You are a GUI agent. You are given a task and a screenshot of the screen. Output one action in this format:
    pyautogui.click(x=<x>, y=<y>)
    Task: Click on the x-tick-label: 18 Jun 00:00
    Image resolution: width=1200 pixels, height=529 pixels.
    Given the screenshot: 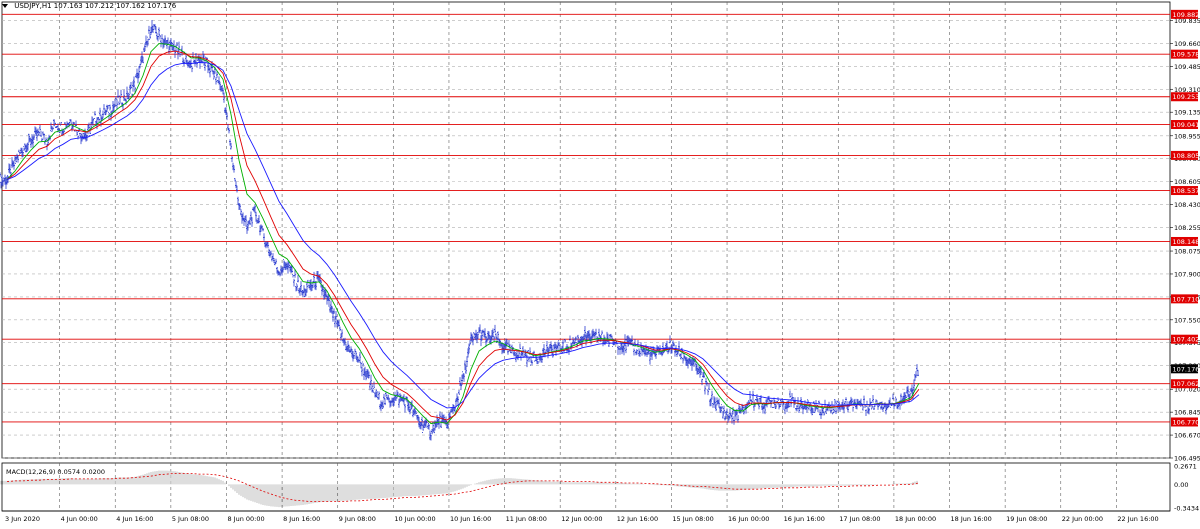 What is the action you would take?
    pyautogui.click(x=915, y=519)
    